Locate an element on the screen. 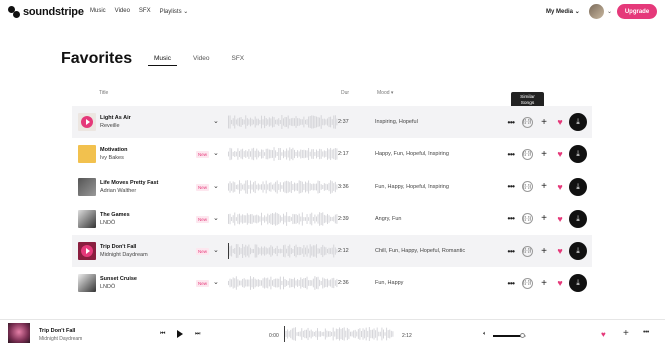  player-waveform is located at coordinates (339, 334).